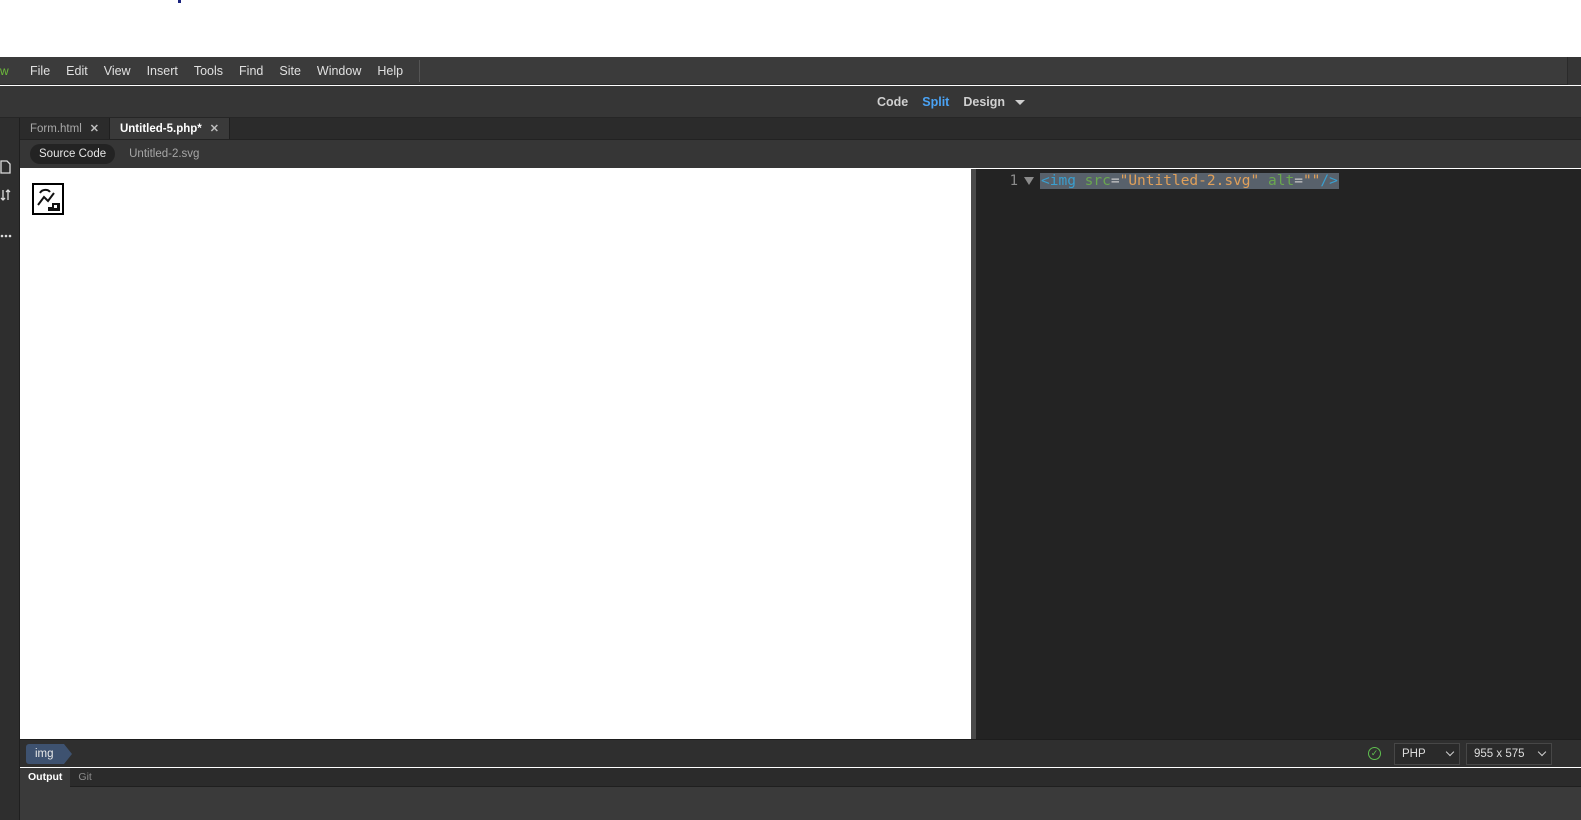 The height and width of the screenshot is (820, 1581). Describe the element at coordinates (40, 71) in the screenshot. I see `menu-file: File` at that location.